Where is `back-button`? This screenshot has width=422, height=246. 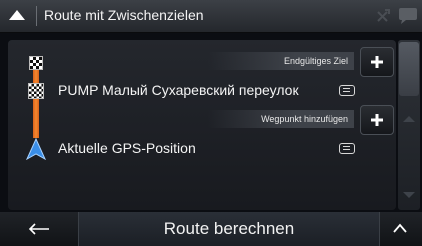 back-button is located at coordinates (39, 229).